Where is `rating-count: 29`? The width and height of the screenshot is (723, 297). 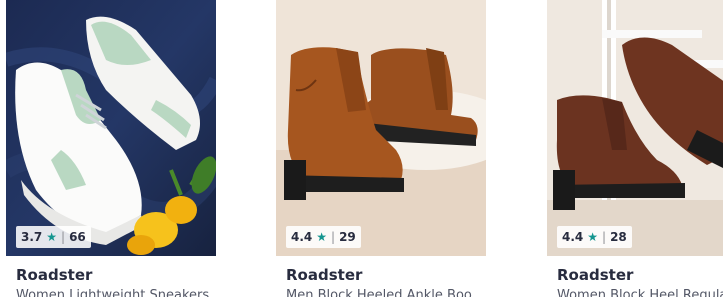 rating-count: 29 is located at coordinates (347, 237).